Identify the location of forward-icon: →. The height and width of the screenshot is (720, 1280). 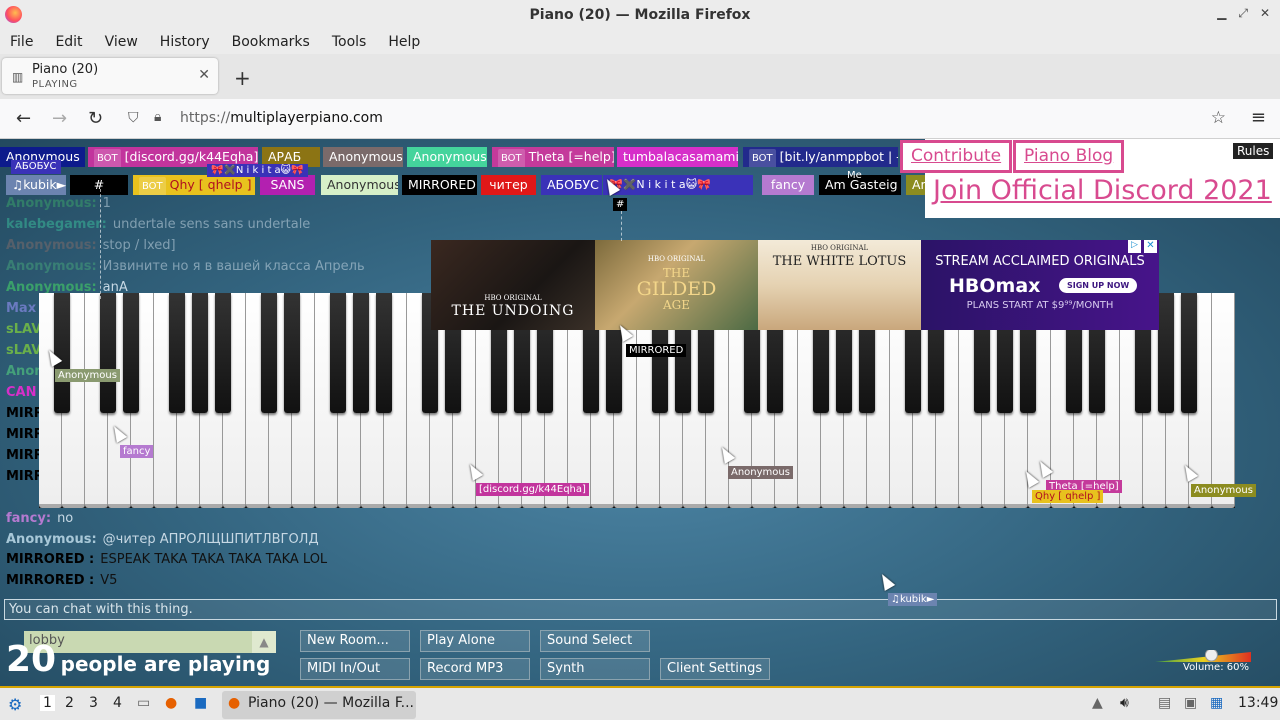
(59, 118).